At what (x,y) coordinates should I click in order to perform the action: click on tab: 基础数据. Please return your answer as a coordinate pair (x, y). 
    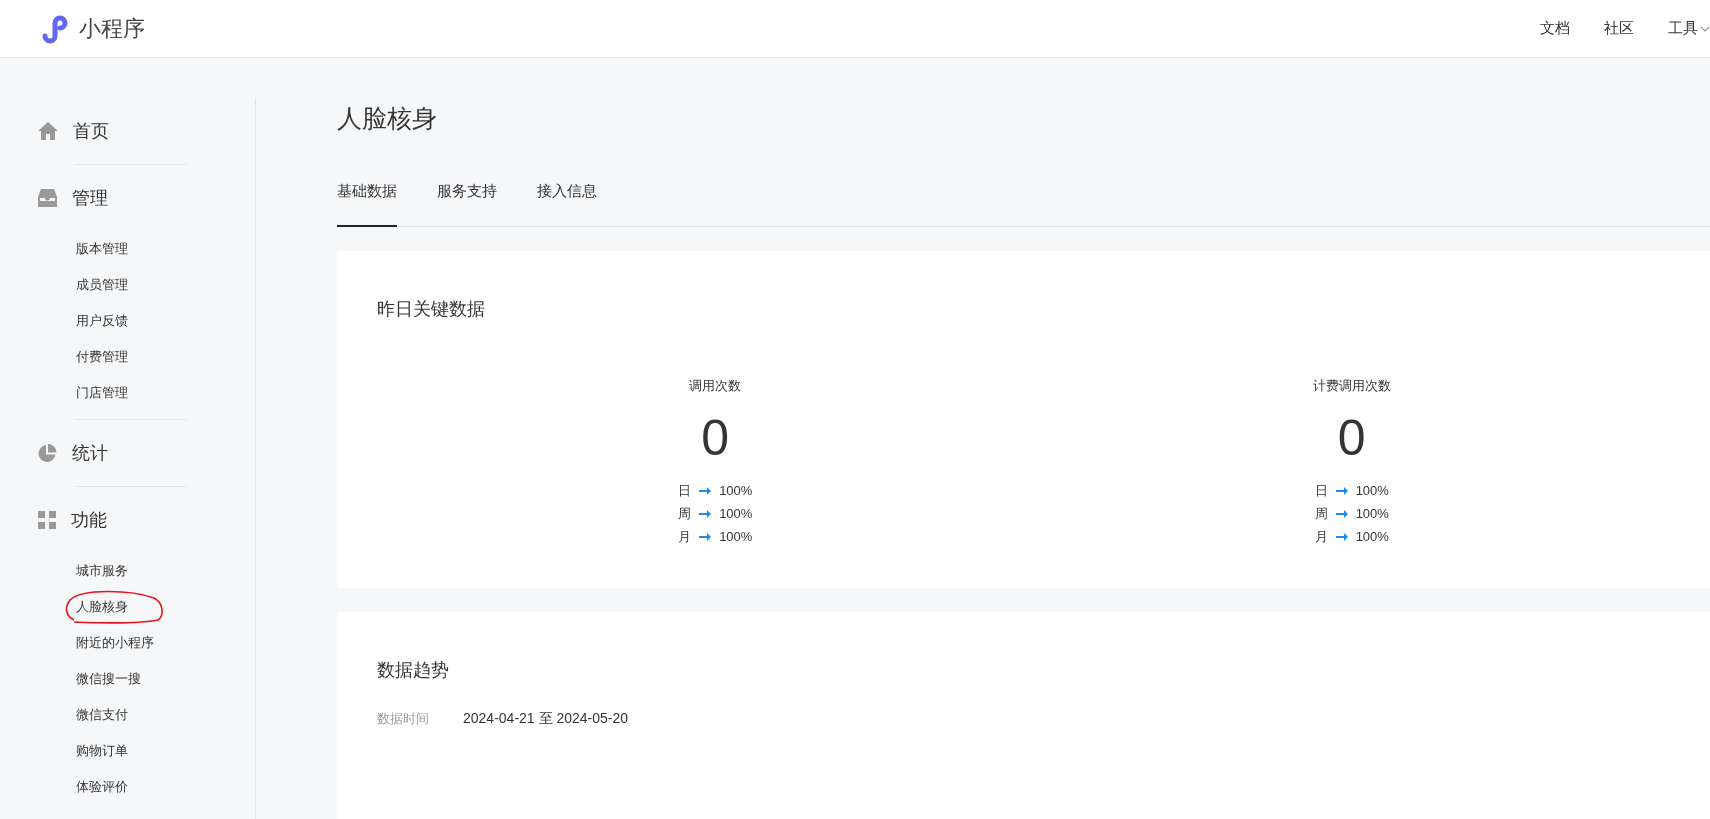
    Looking at the image, I should click on (367, 197).